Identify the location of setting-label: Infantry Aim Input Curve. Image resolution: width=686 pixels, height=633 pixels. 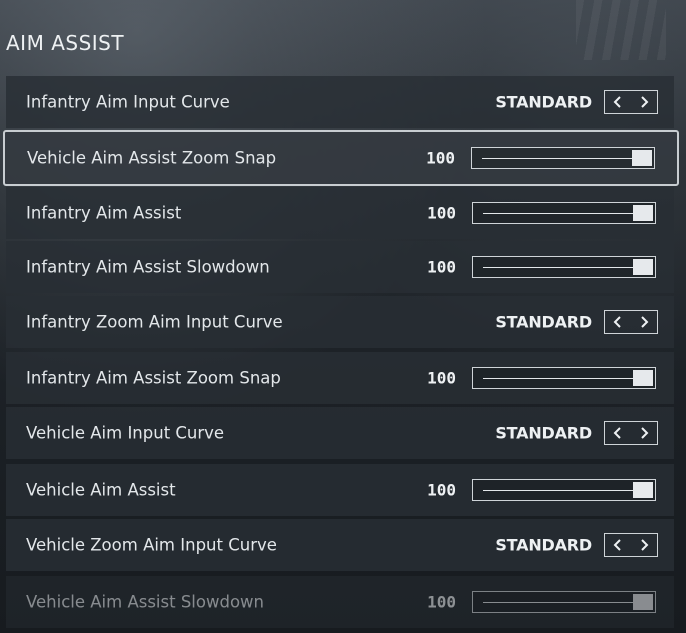
(128, 102).